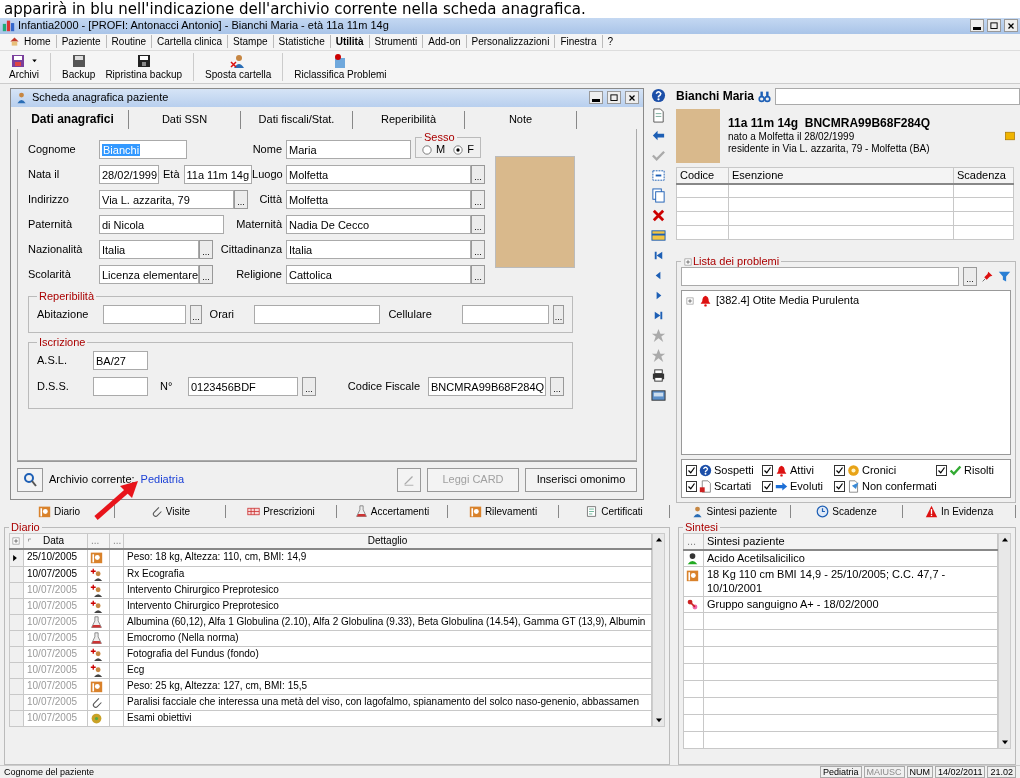  What do you see at coordinates (59, 512) in the screenshot?
I see `tab: Diario` at bounding box center [59, 512].